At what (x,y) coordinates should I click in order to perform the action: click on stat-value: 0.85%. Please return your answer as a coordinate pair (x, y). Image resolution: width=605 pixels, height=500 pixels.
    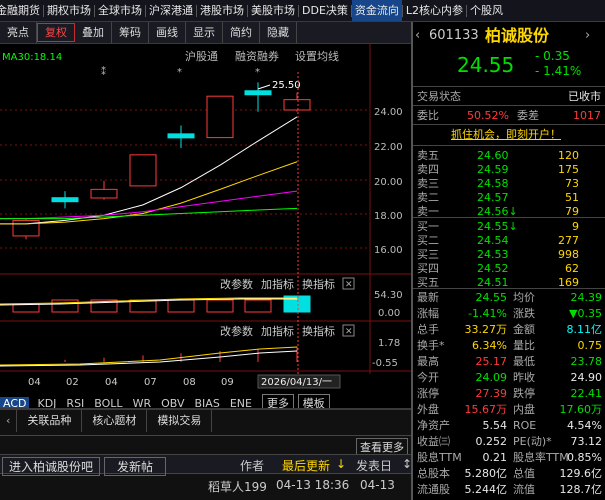
    Looking at the image, I should click on (584, 457).